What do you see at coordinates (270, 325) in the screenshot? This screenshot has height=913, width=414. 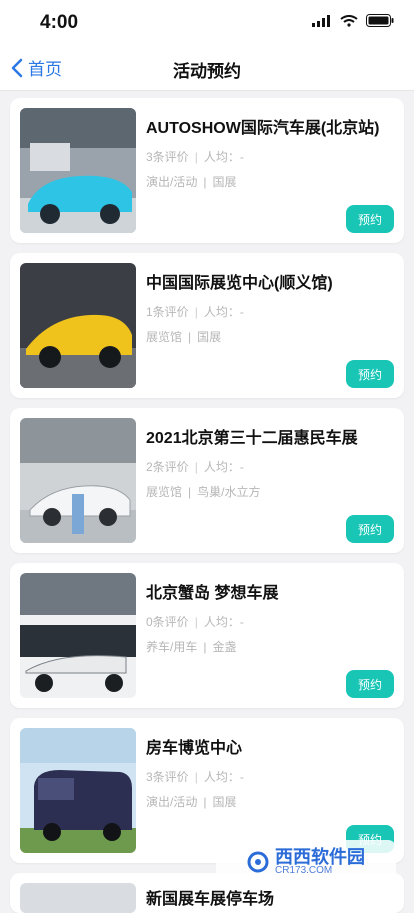 I see `event-info: 中国国际展览中心(顺义馆) 1条评价 | 人均：- 展览馆 | 国展 预约` at bounding box center [270, 325].